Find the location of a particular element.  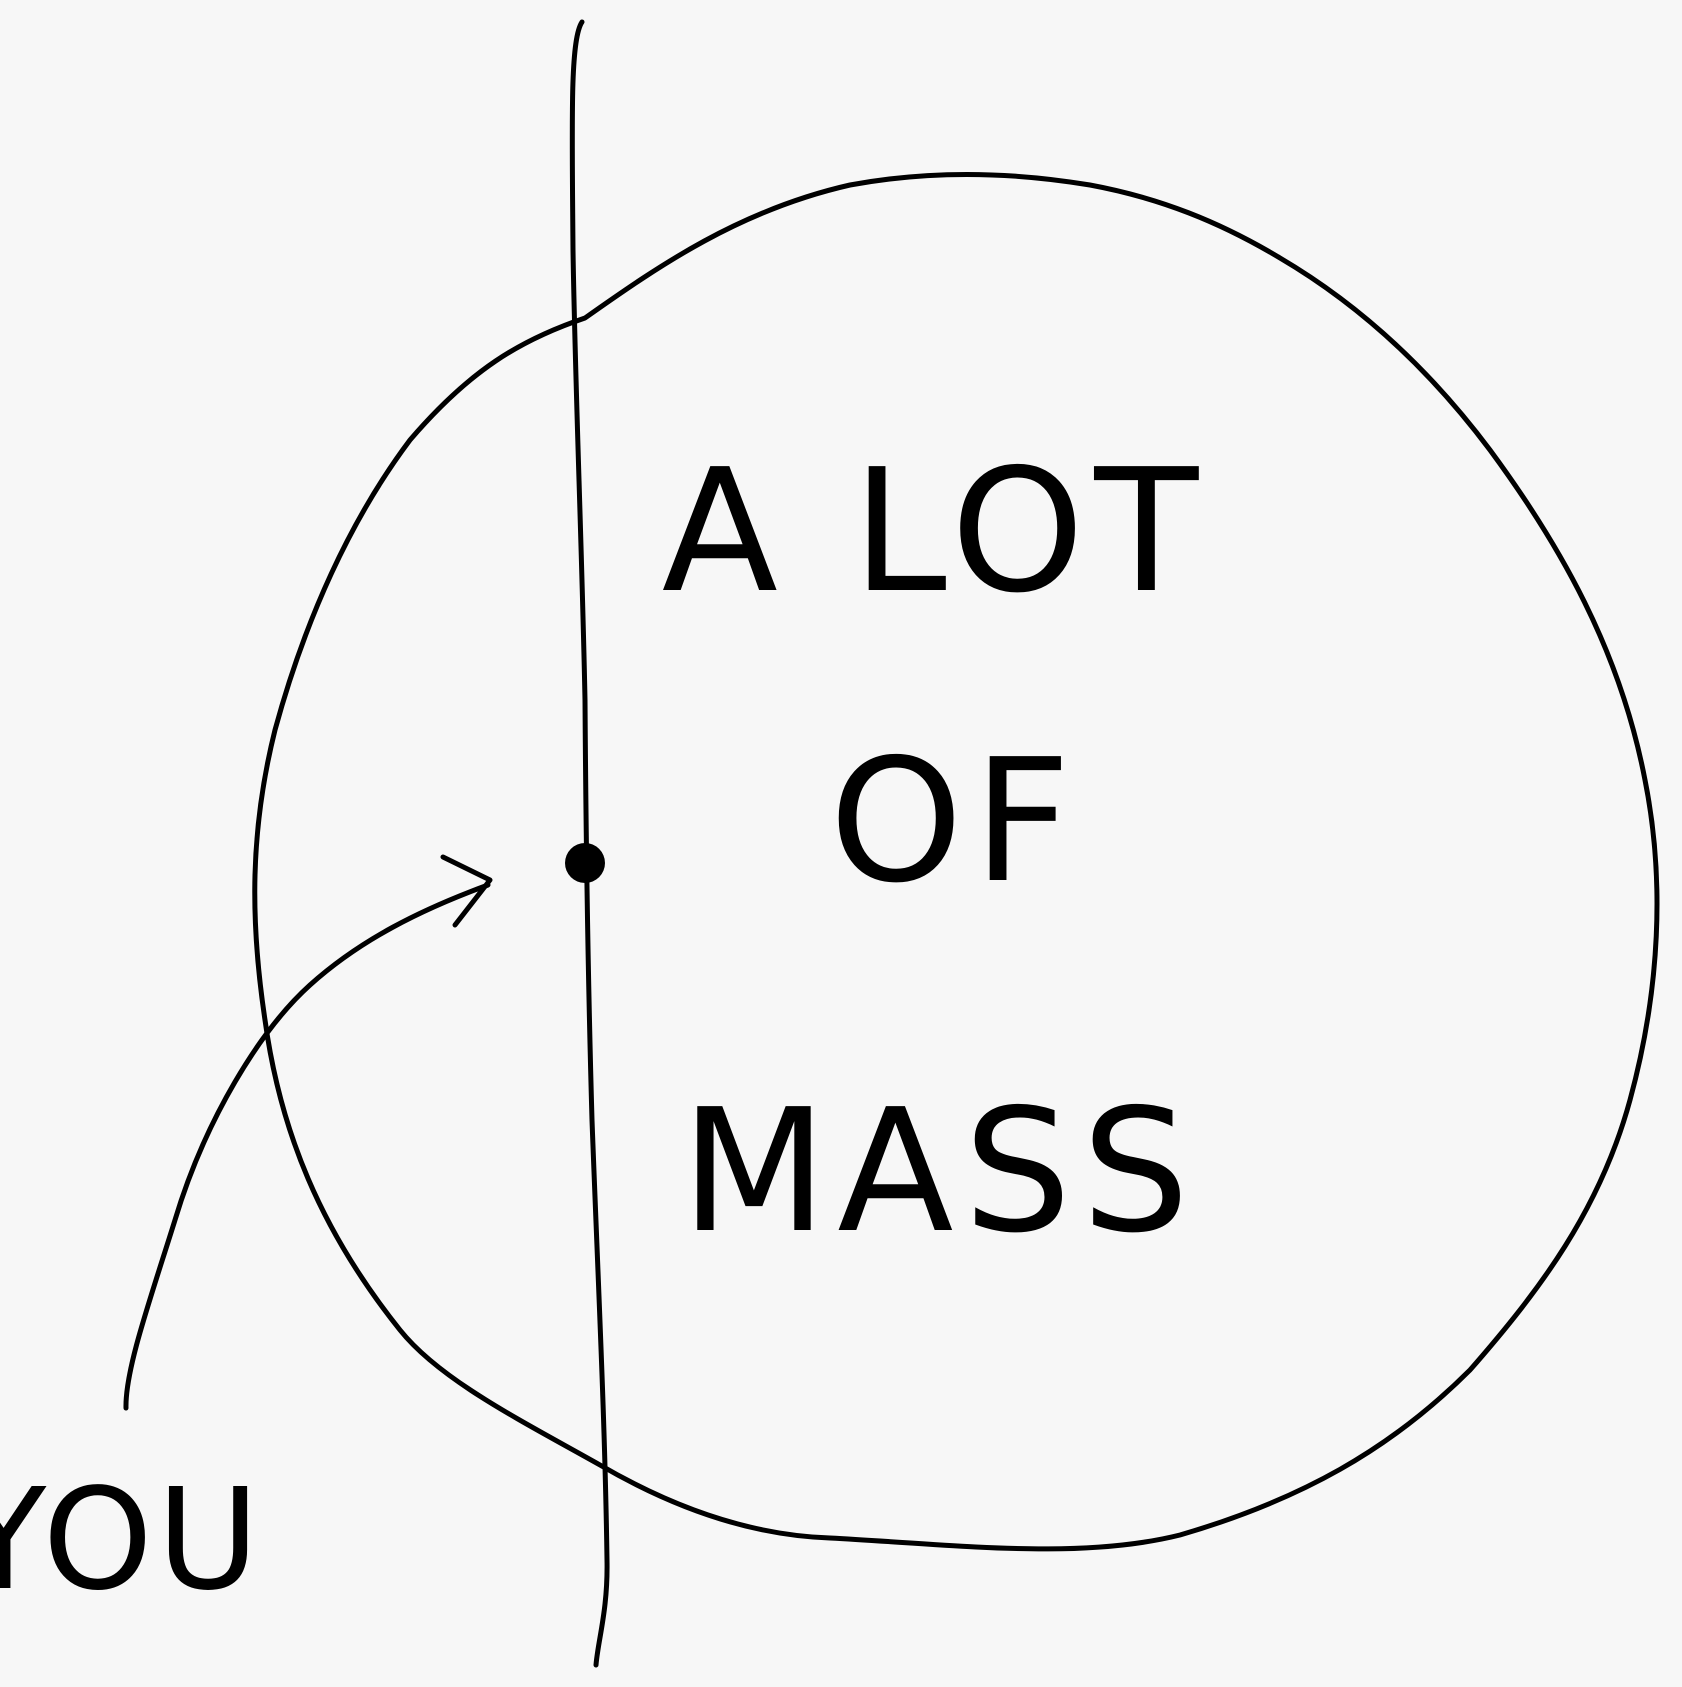

vertical-axis-line is located at coordinates (589, 843).